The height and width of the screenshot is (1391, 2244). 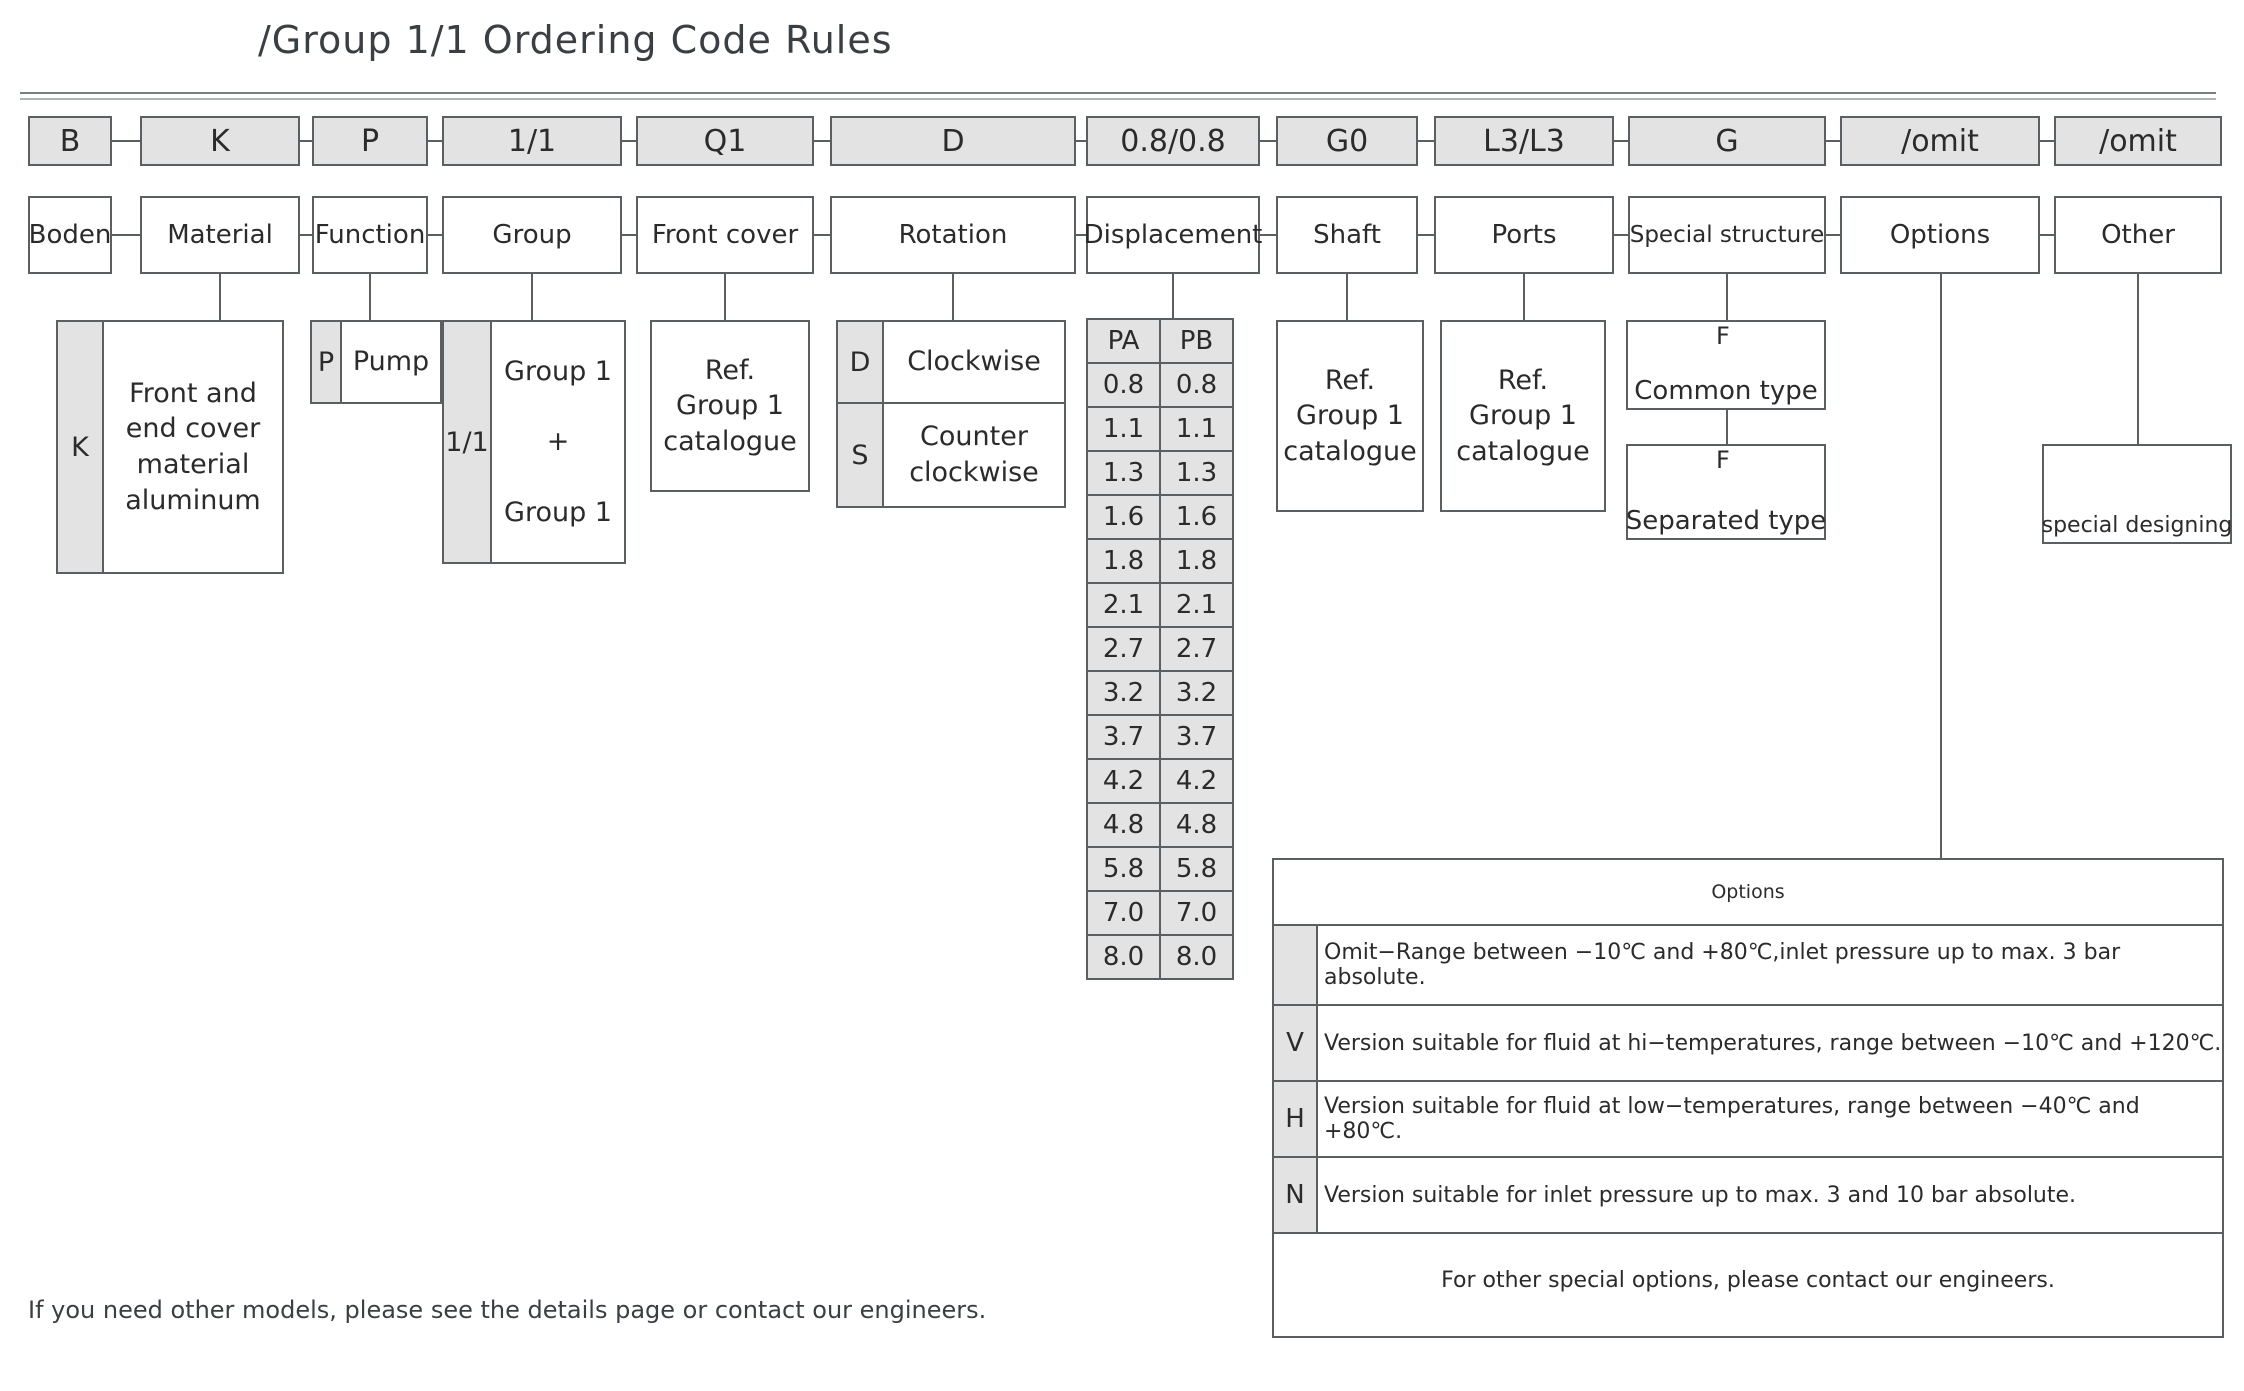 I want to click on rotation-key-cell-d: D, so click(x=860, y=362).